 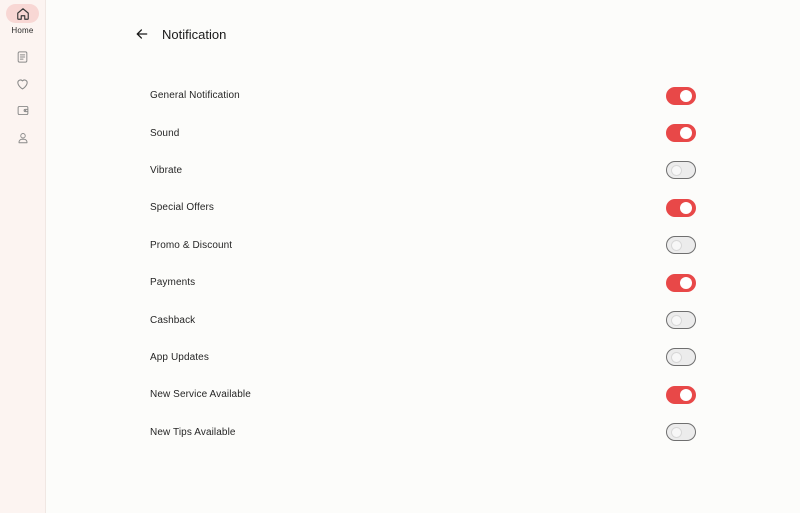 What do you see at coordinates (194, 34) in the screenshot?
I see `page-title: Notification` at bounding box center [194, 34].